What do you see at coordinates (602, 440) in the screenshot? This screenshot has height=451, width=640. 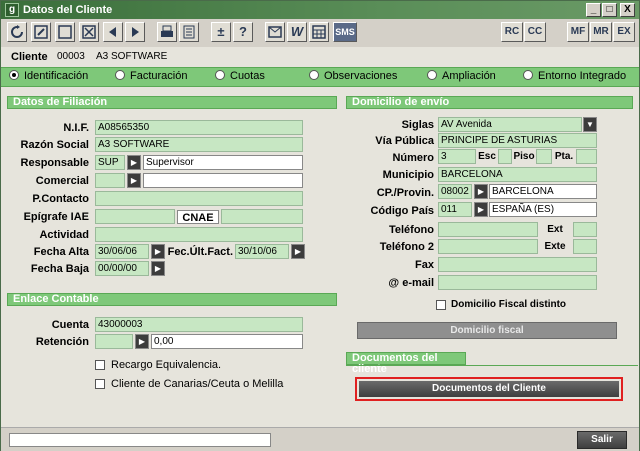 I see `exit-button: Salir` at bounding box center [602, 440].